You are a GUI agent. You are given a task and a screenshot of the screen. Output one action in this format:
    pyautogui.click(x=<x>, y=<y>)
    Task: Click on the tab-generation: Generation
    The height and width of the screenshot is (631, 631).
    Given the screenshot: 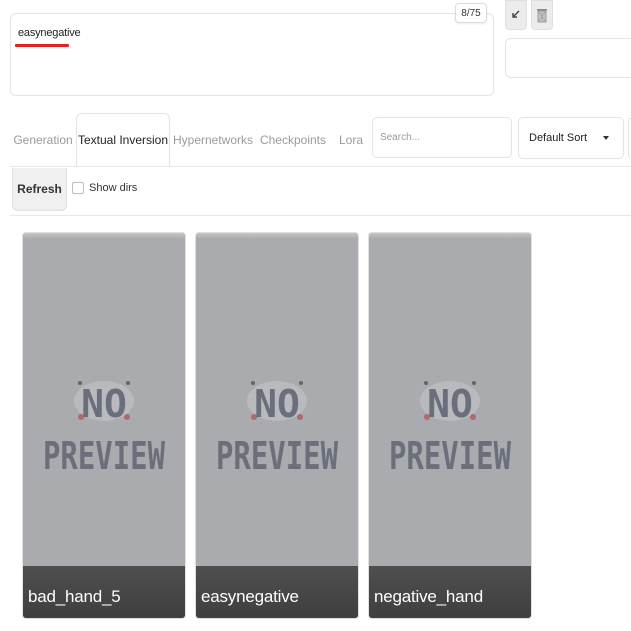 What is the action you would take?
    pyautogui.click(x=43, y=140)
    